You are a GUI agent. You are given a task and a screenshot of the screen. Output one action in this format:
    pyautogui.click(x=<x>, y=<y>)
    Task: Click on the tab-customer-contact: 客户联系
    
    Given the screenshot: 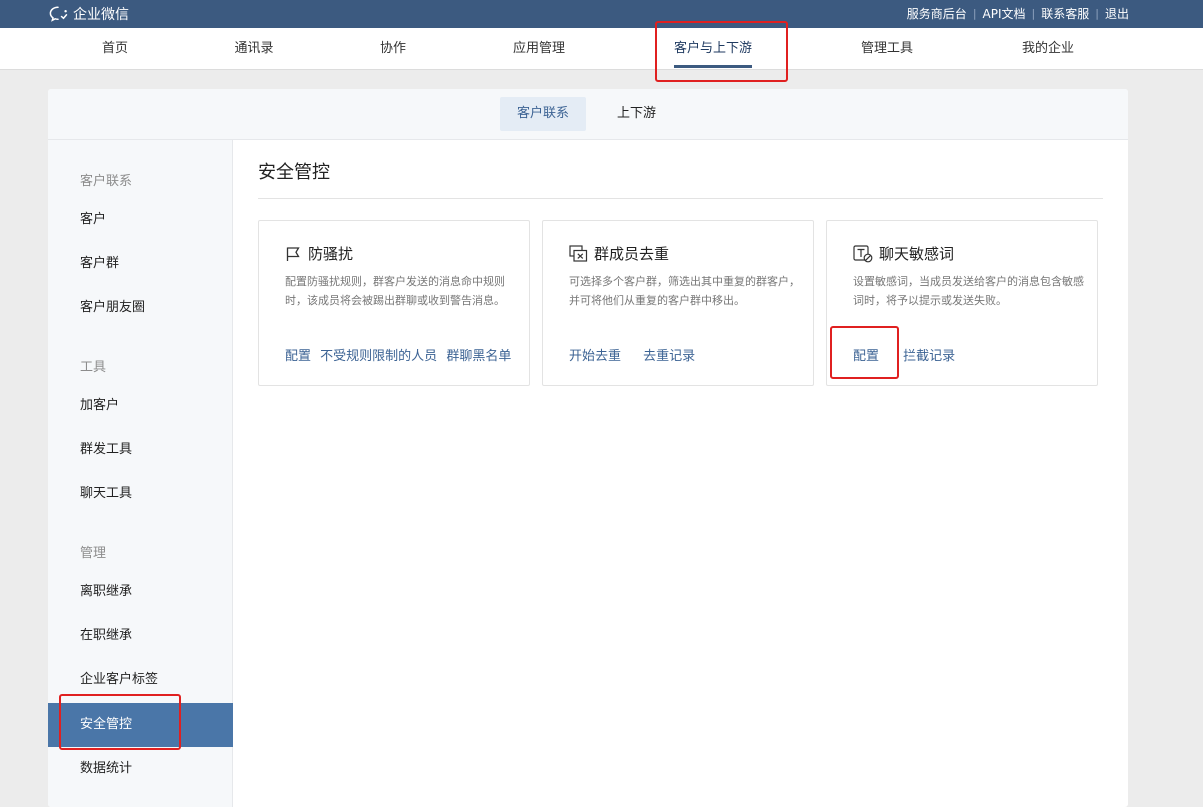 What is the action you would take?
    pyautogui.click(x=543, y=114)
    